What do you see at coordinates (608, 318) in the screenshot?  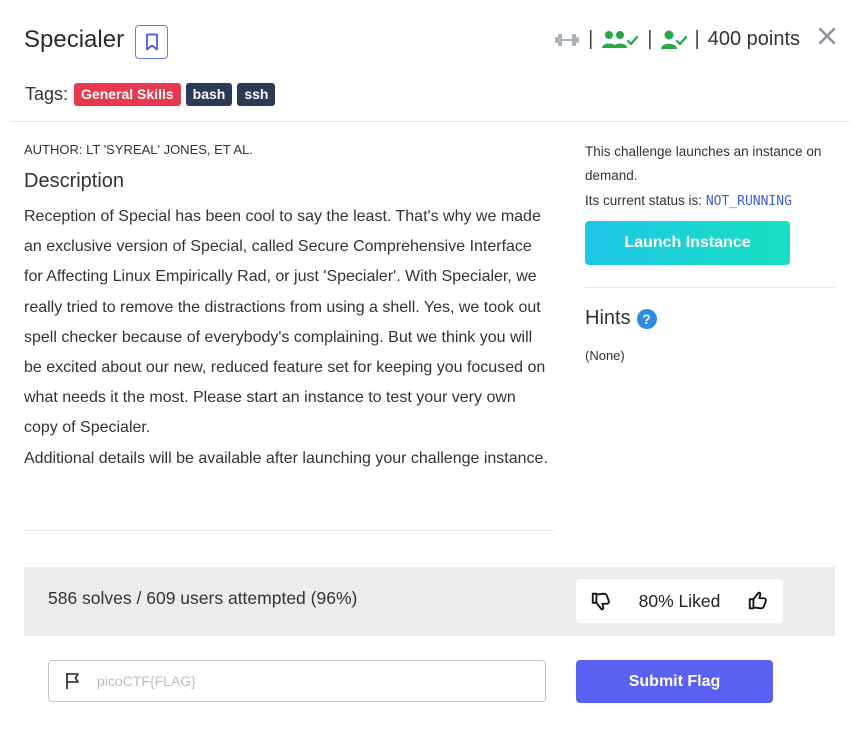 I see `hints-title: Hints` at bounding box center [608, 318].